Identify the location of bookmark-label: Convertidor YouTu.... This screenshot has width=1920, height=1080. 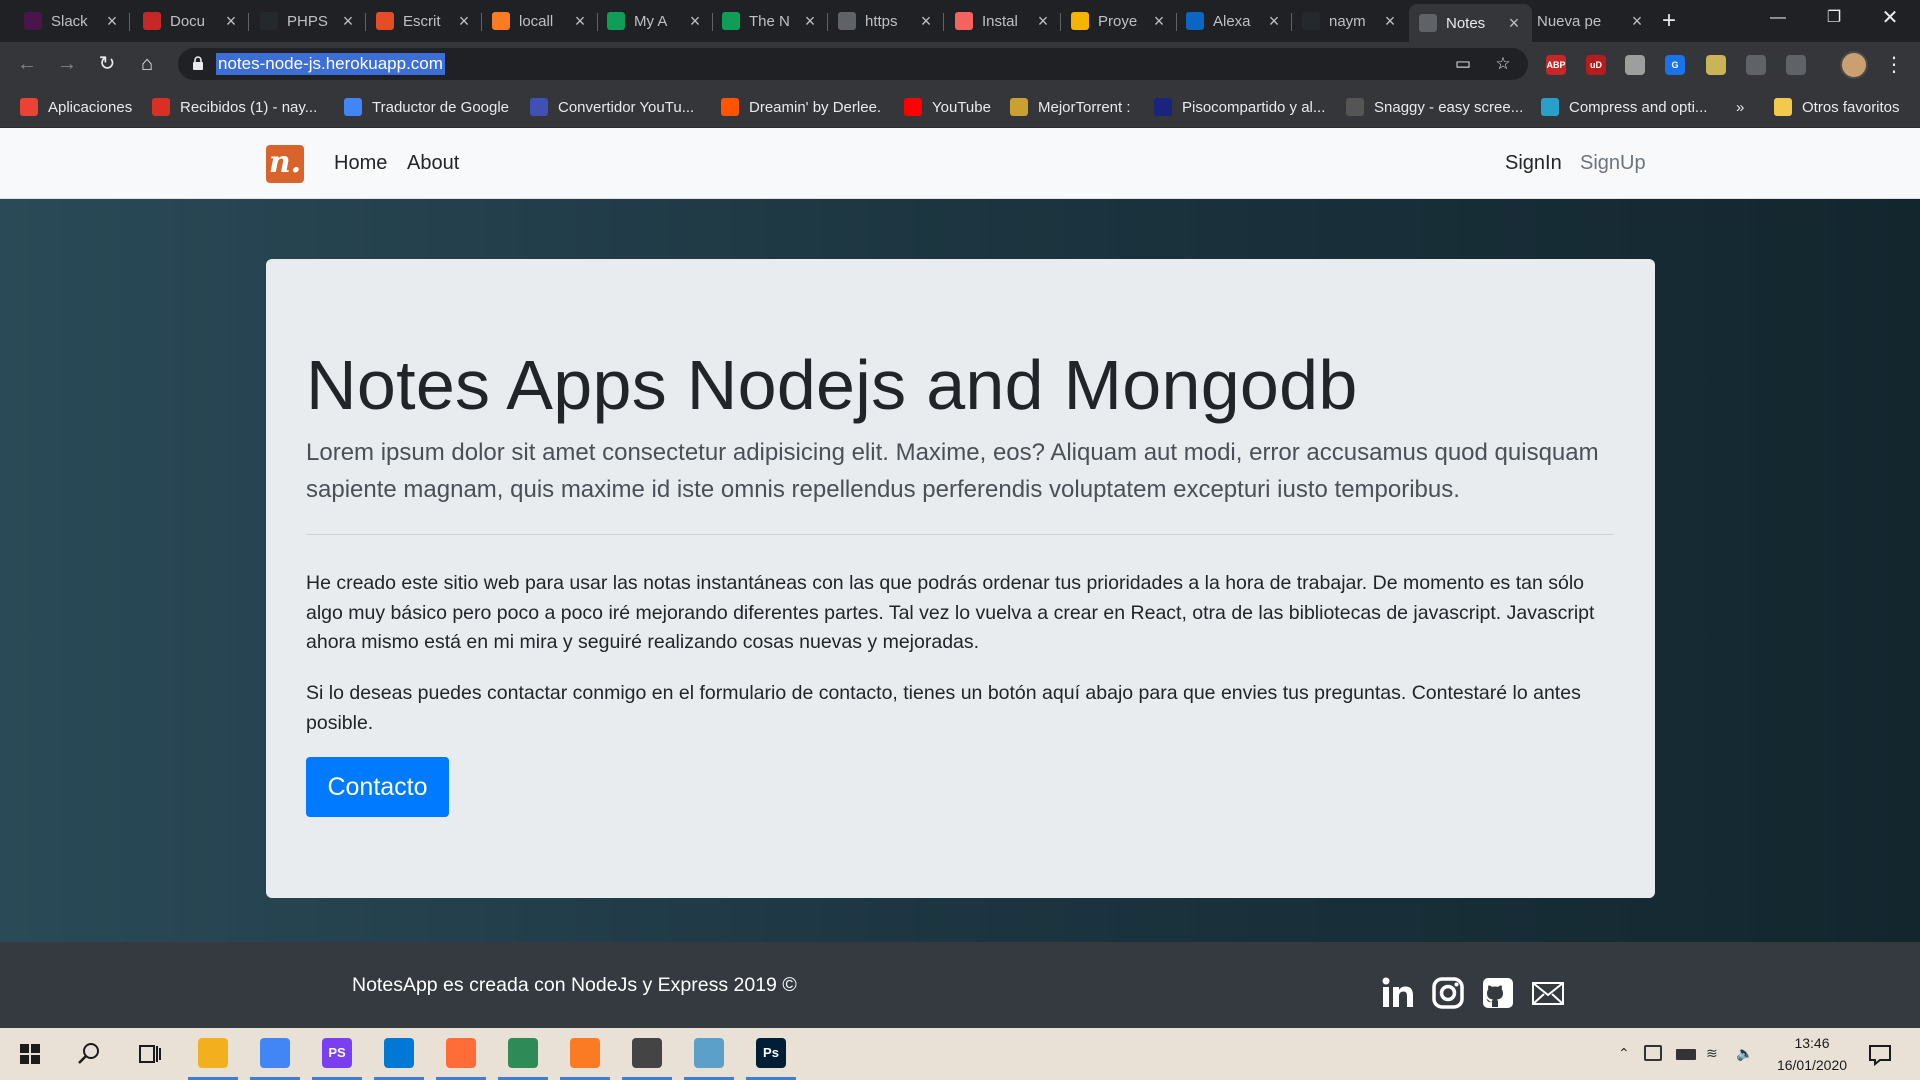
(626, 107).